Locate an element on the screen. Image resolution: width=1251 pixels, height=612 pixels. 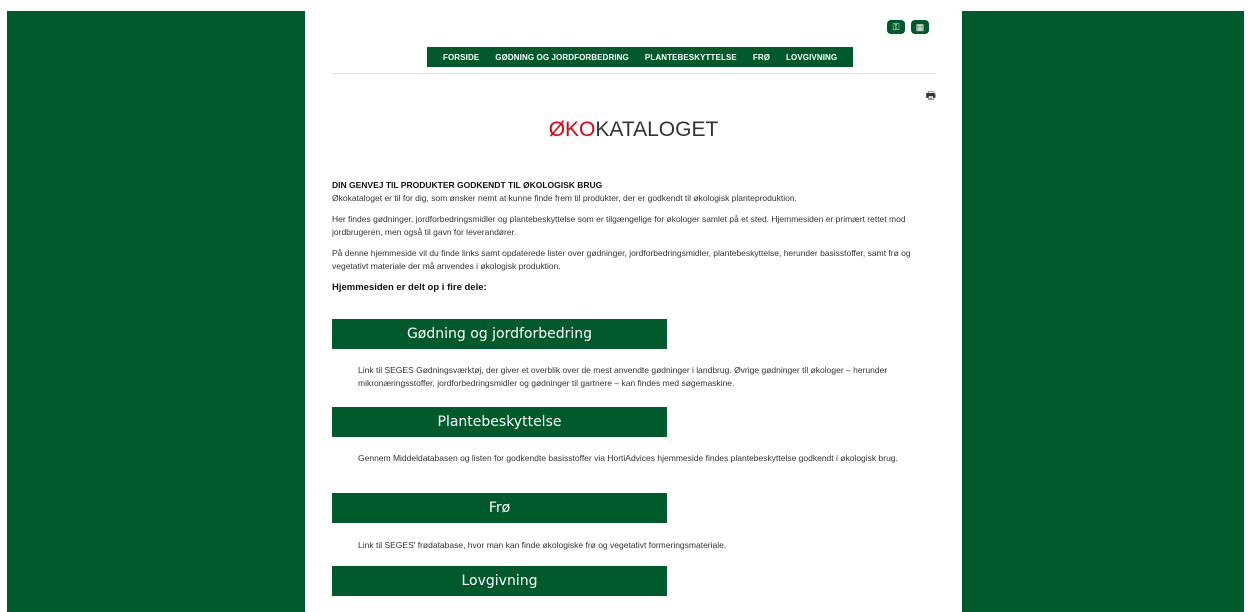
page-title: ØKOKATALOGET is located at coordinates (633, 130).